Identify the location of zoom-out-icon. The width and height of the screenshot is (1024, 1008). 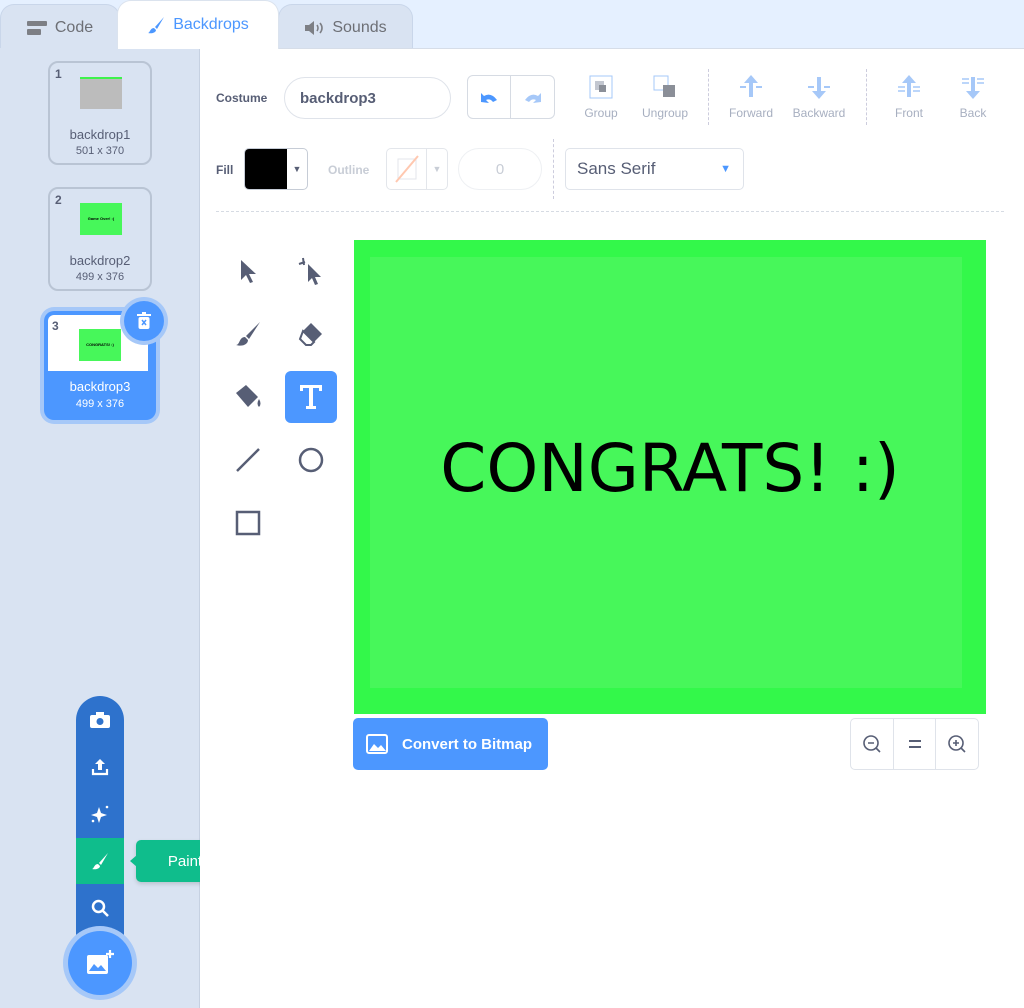
(872, 744).